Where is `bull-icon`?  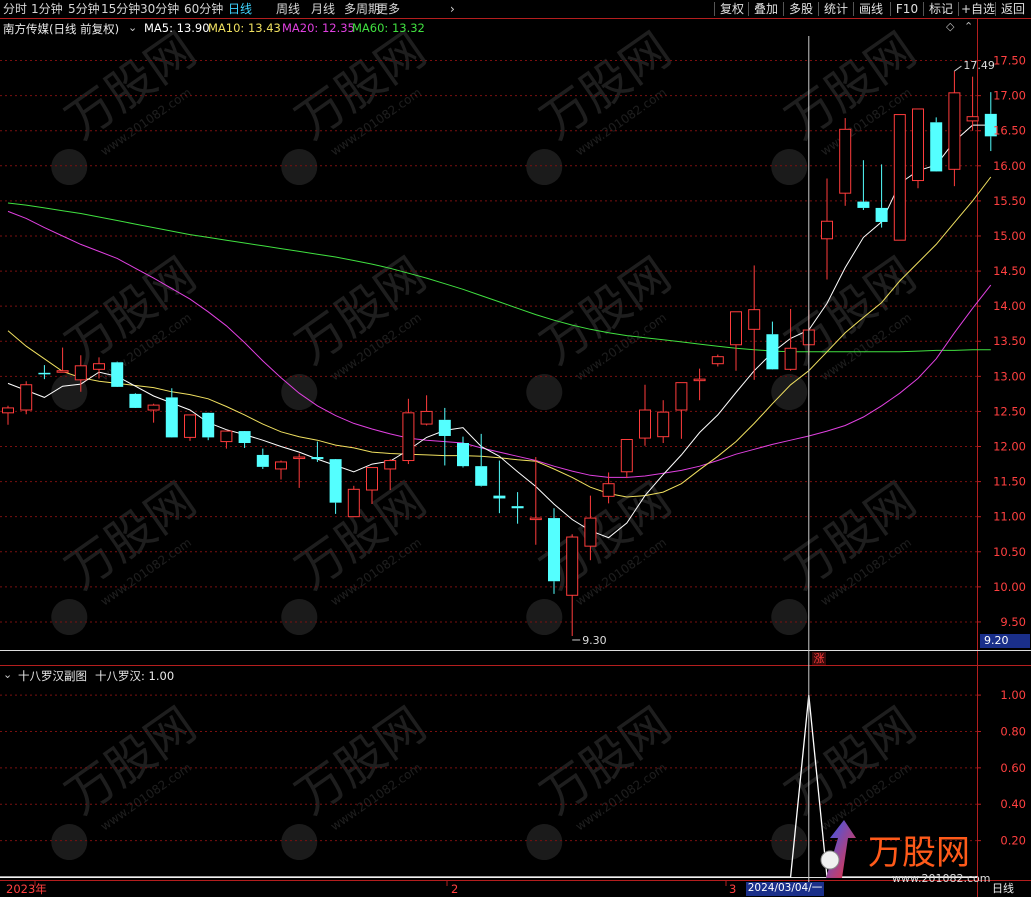 bull-icon is located at coordinates (830, 860).